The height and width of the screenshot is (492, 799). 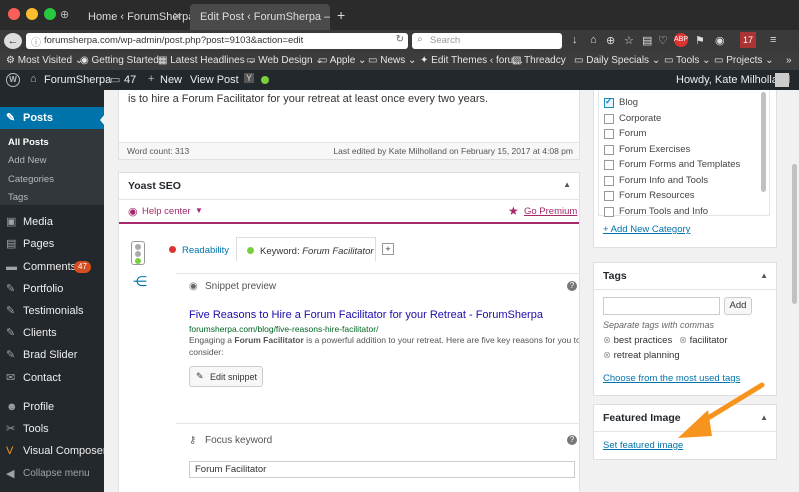 I want to click on bookmark-projects: ▭ Projects ⌄, so click(x=744, y=61).